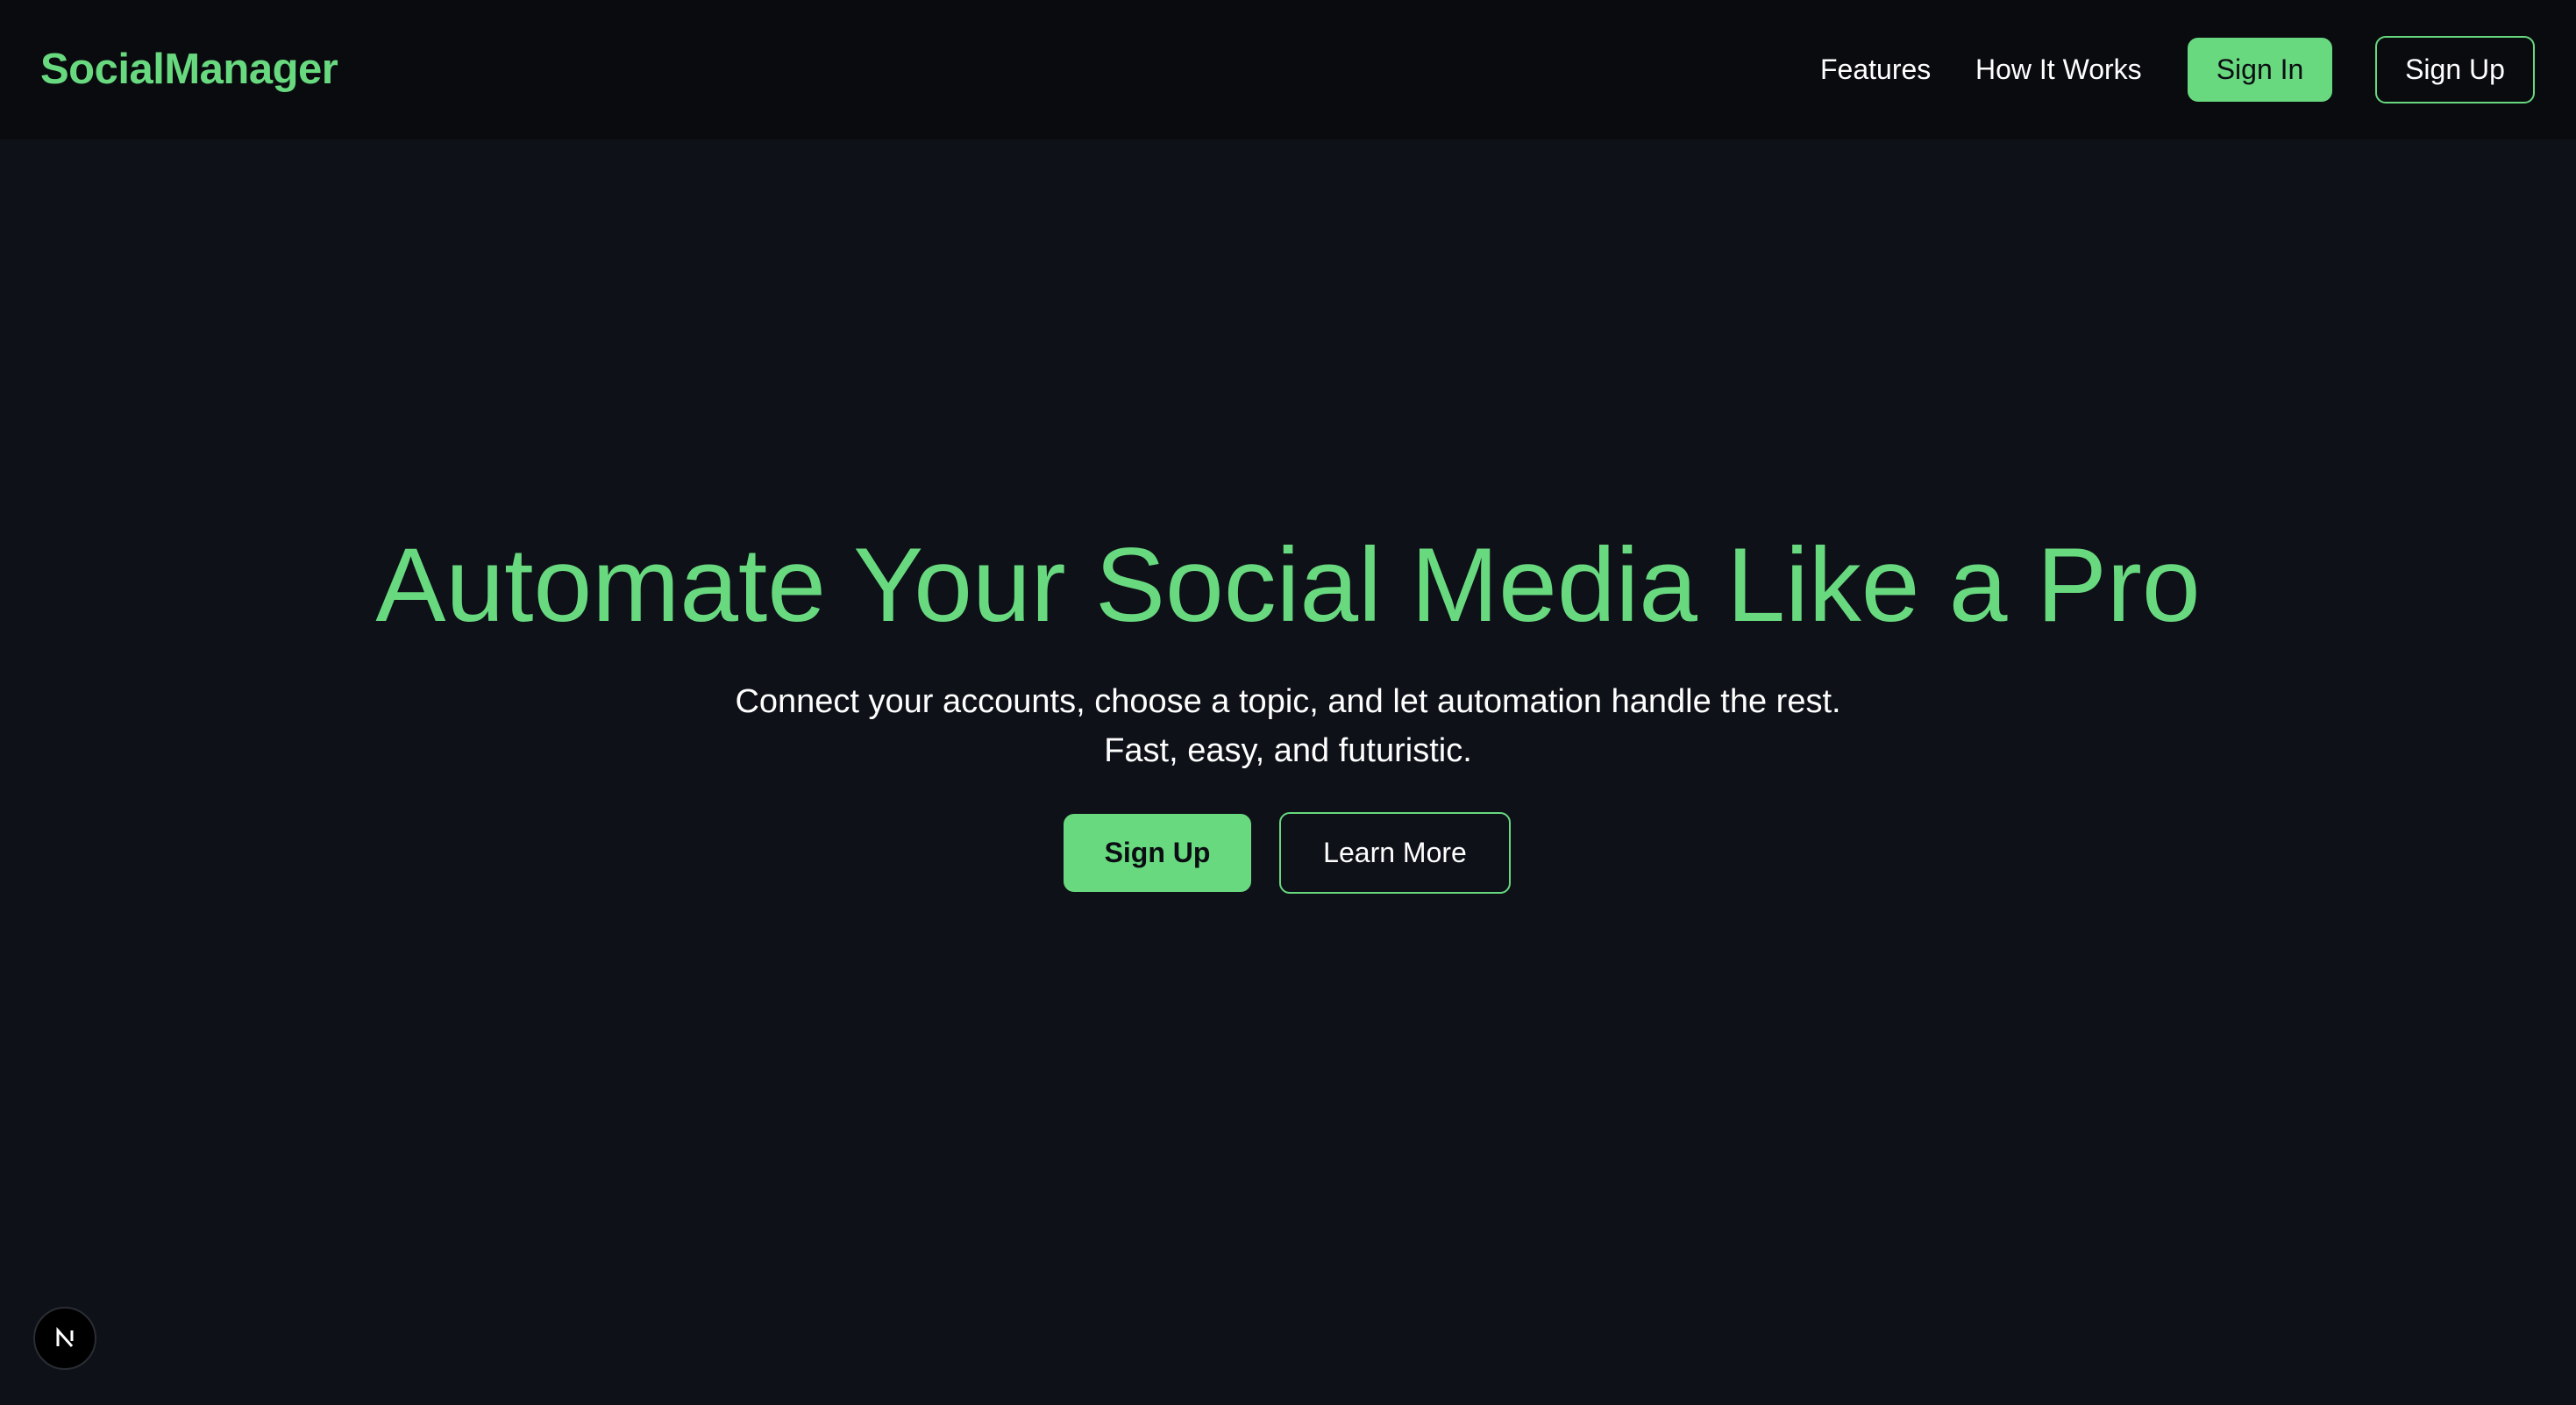 Image resolution: width=2576 pixels, height=1405 pixels. I want to click on hero-sign-up-button: Sign Up, so click(1157, 853).